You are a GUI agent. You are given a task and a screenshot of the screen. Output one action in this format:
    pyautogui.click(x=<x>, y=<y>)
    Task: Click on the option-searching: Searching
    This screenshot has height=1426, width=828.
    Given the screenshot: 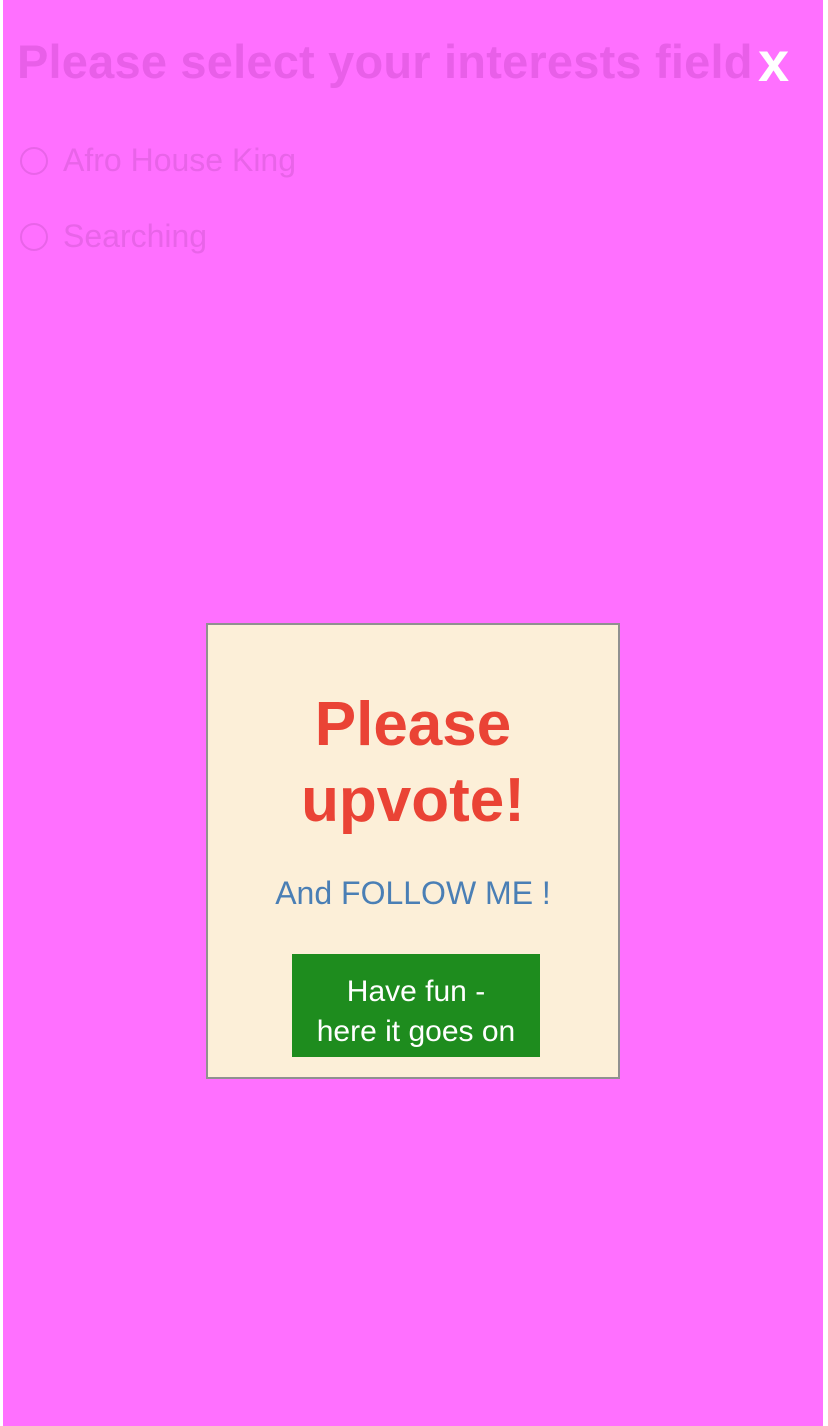 What is the action you would take?
    pyautogui.click(x=113, y=236)
    